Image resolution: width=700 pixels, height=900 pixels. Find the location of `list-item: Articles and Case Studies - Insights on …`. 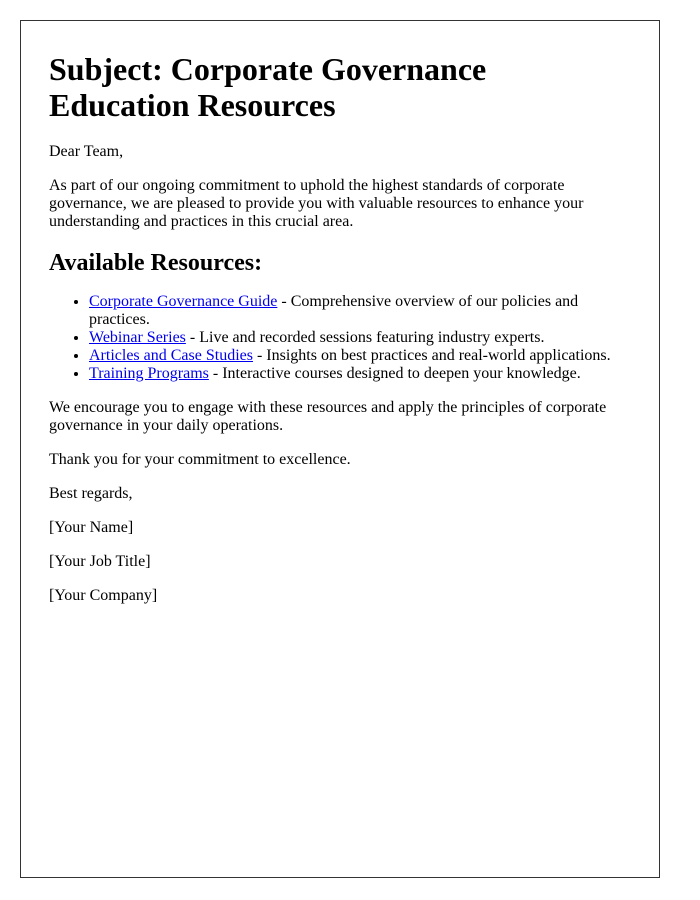

list-item: Articles and Case Studies - Insights on … is located at coordinates (360, 356).